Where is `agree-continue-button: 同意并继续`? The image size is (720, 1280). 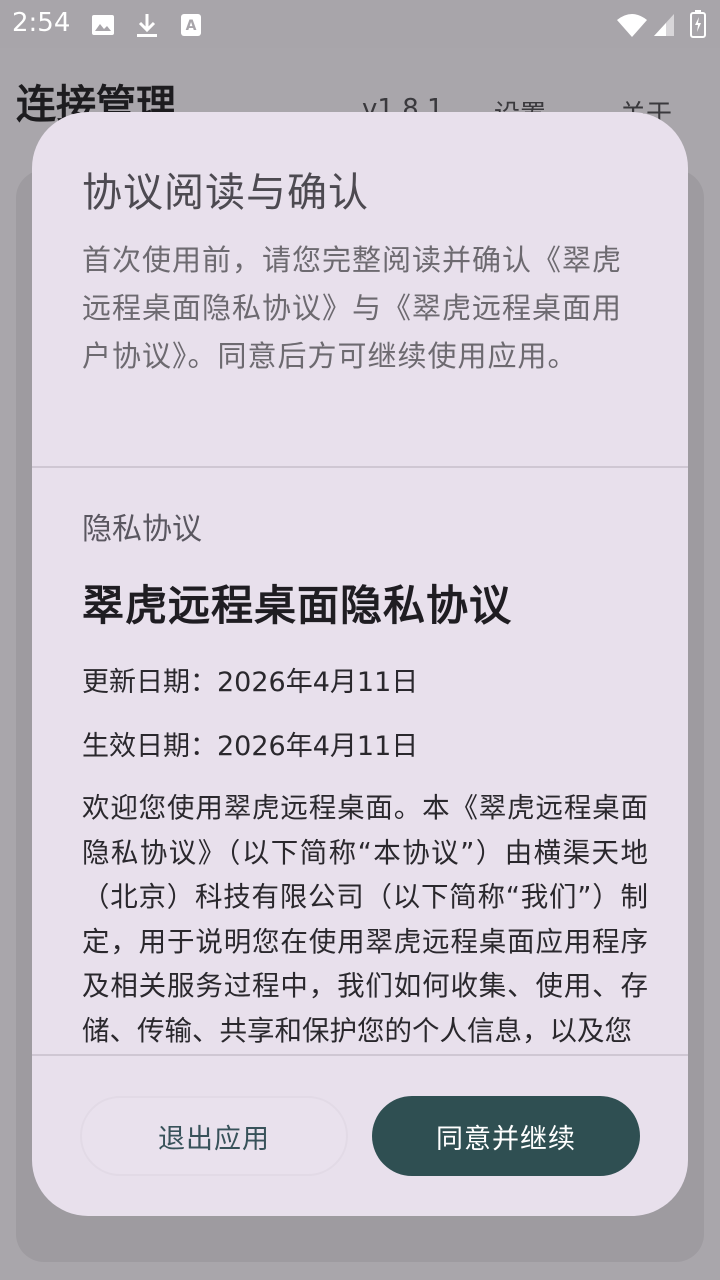 agree-continue-button: 同意并继续 is located at coordinates (506, 1136).